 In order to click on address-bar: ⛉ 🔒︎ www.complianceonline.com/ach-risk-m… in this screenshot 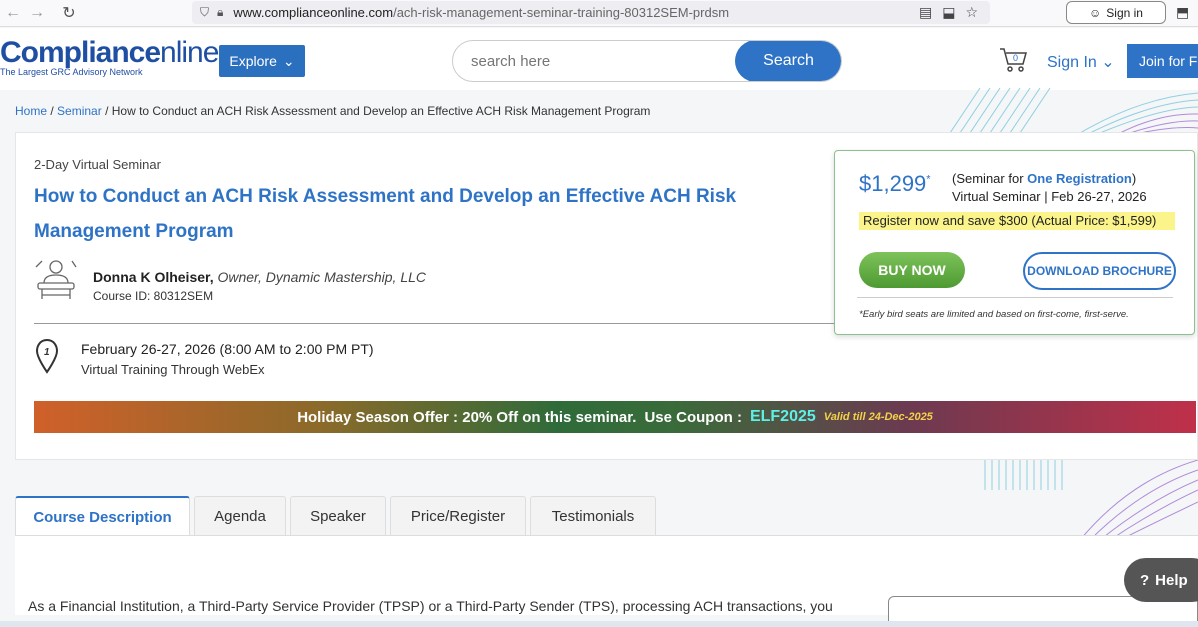, I will do `click(591, 12)`.